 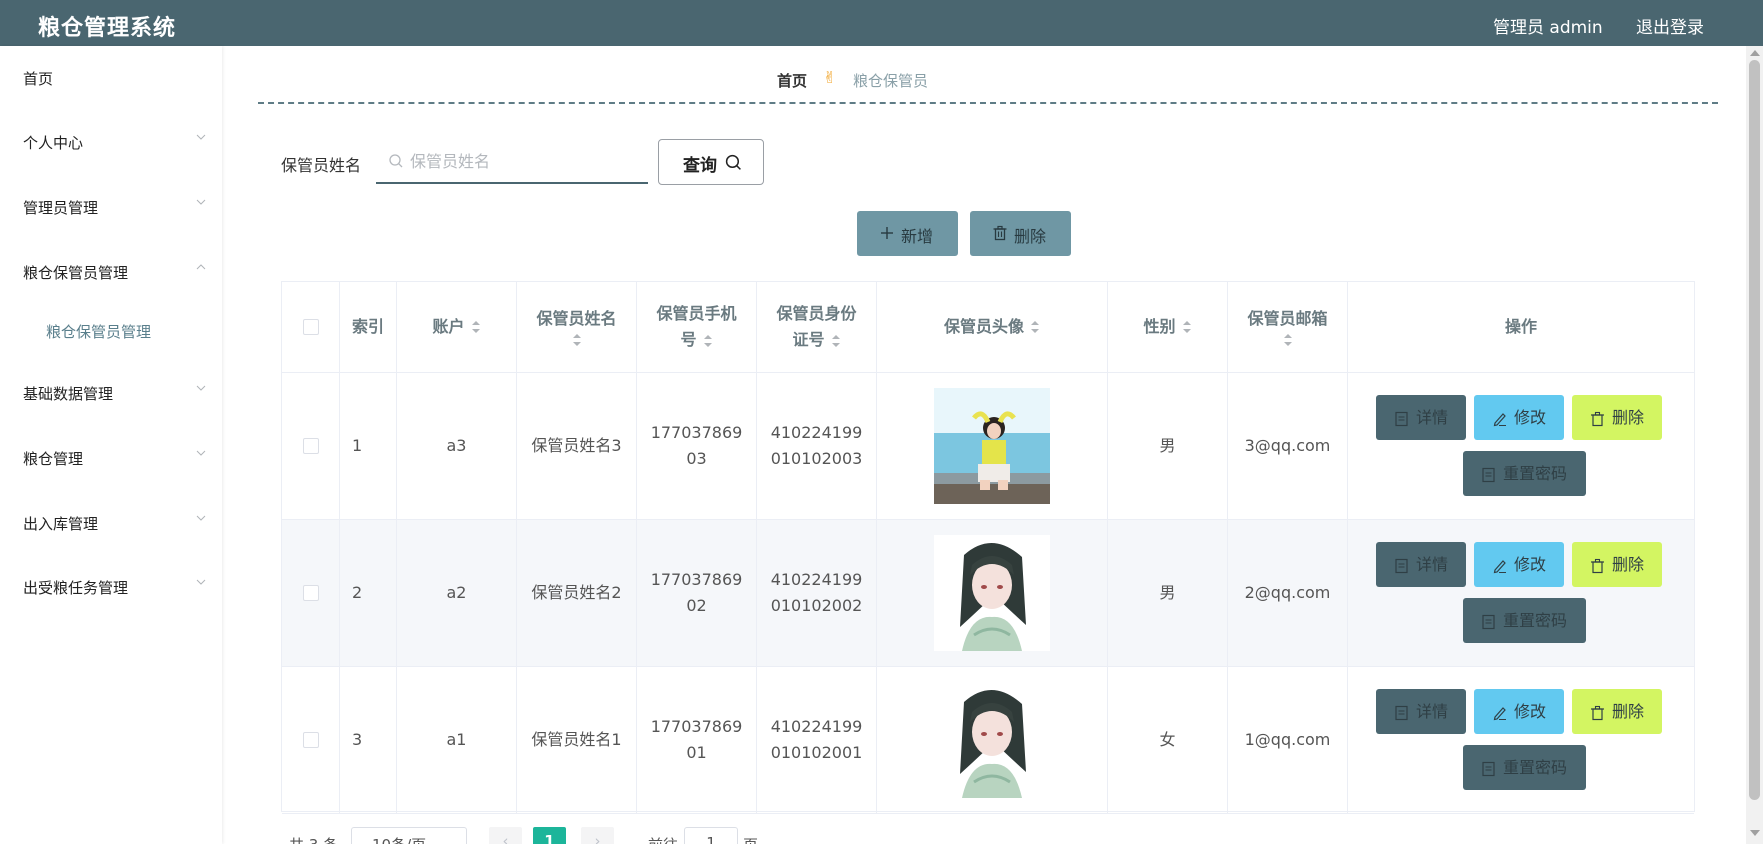 What do you see at coordinates (525, 161) in the screenshot?
I see `search-input` at bounding box center [525, 161].